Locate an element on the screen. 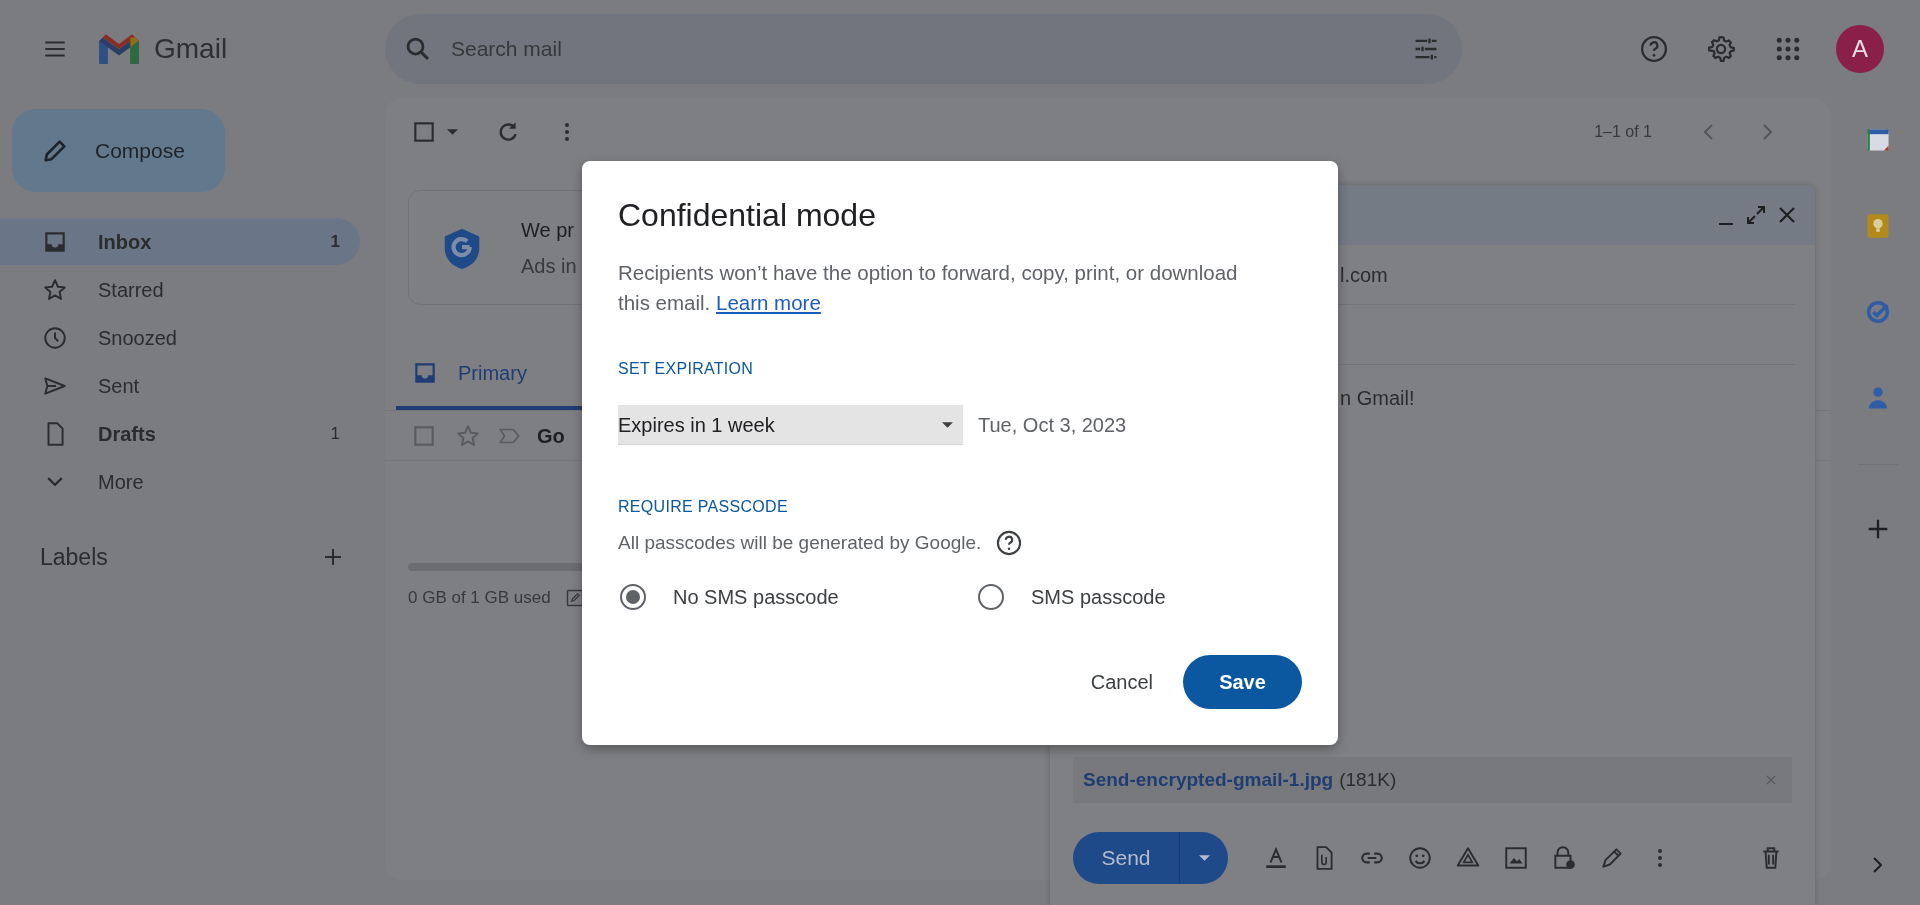  image-button is located at coordinates (1516, 858).